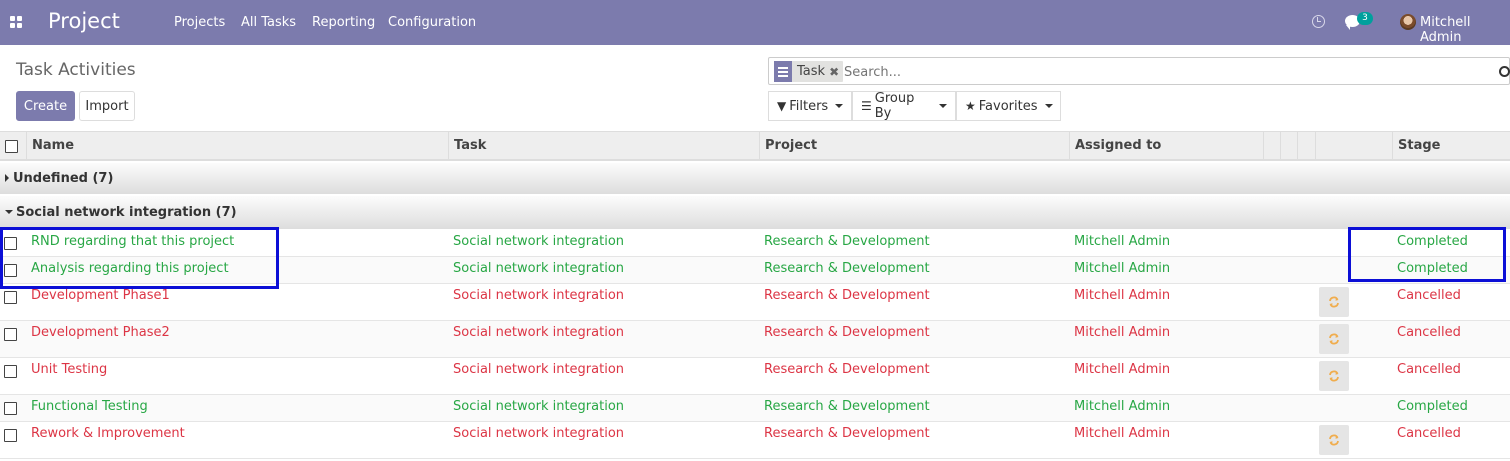 This screenshot has width=1510, height=461. Describe the element at coordinates (89, 406) in the screenshot. I see `cell-name: Functional Testing` at that location.